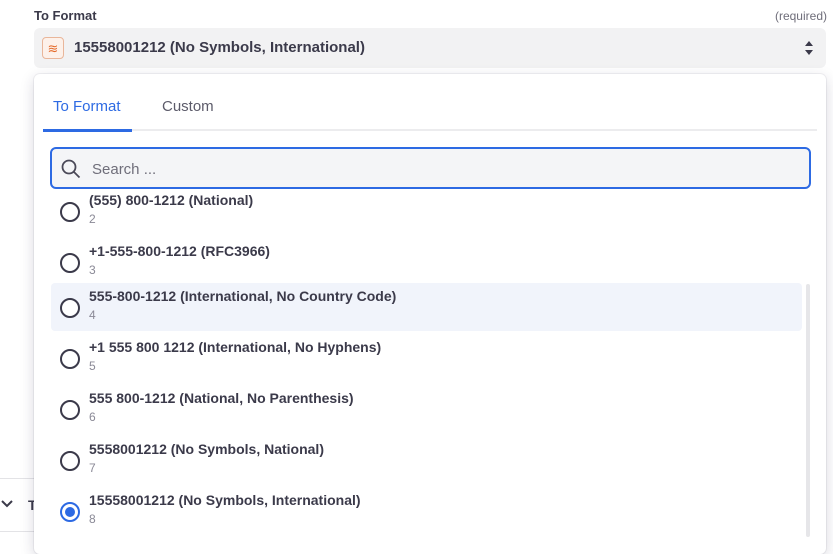 This screenshot has height=554, width=833. What do you see at coordinates (430, 130) in the screenshot?
I see `tabs-divider` at bounding box center [430, 130].